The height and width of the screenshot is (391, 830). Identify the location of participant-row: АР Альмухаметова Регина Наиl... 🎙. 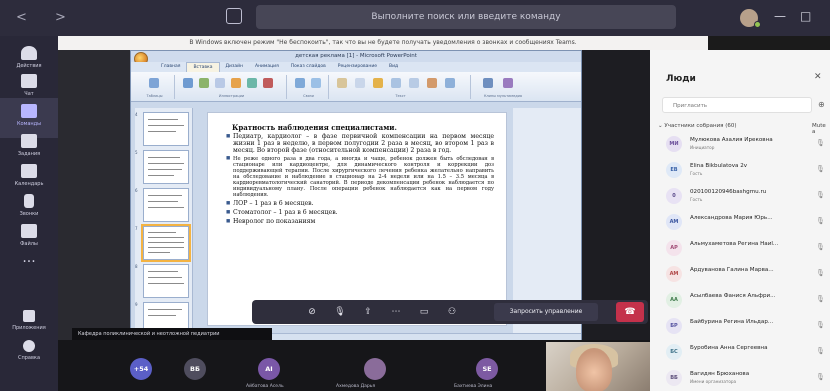
(740, 248).